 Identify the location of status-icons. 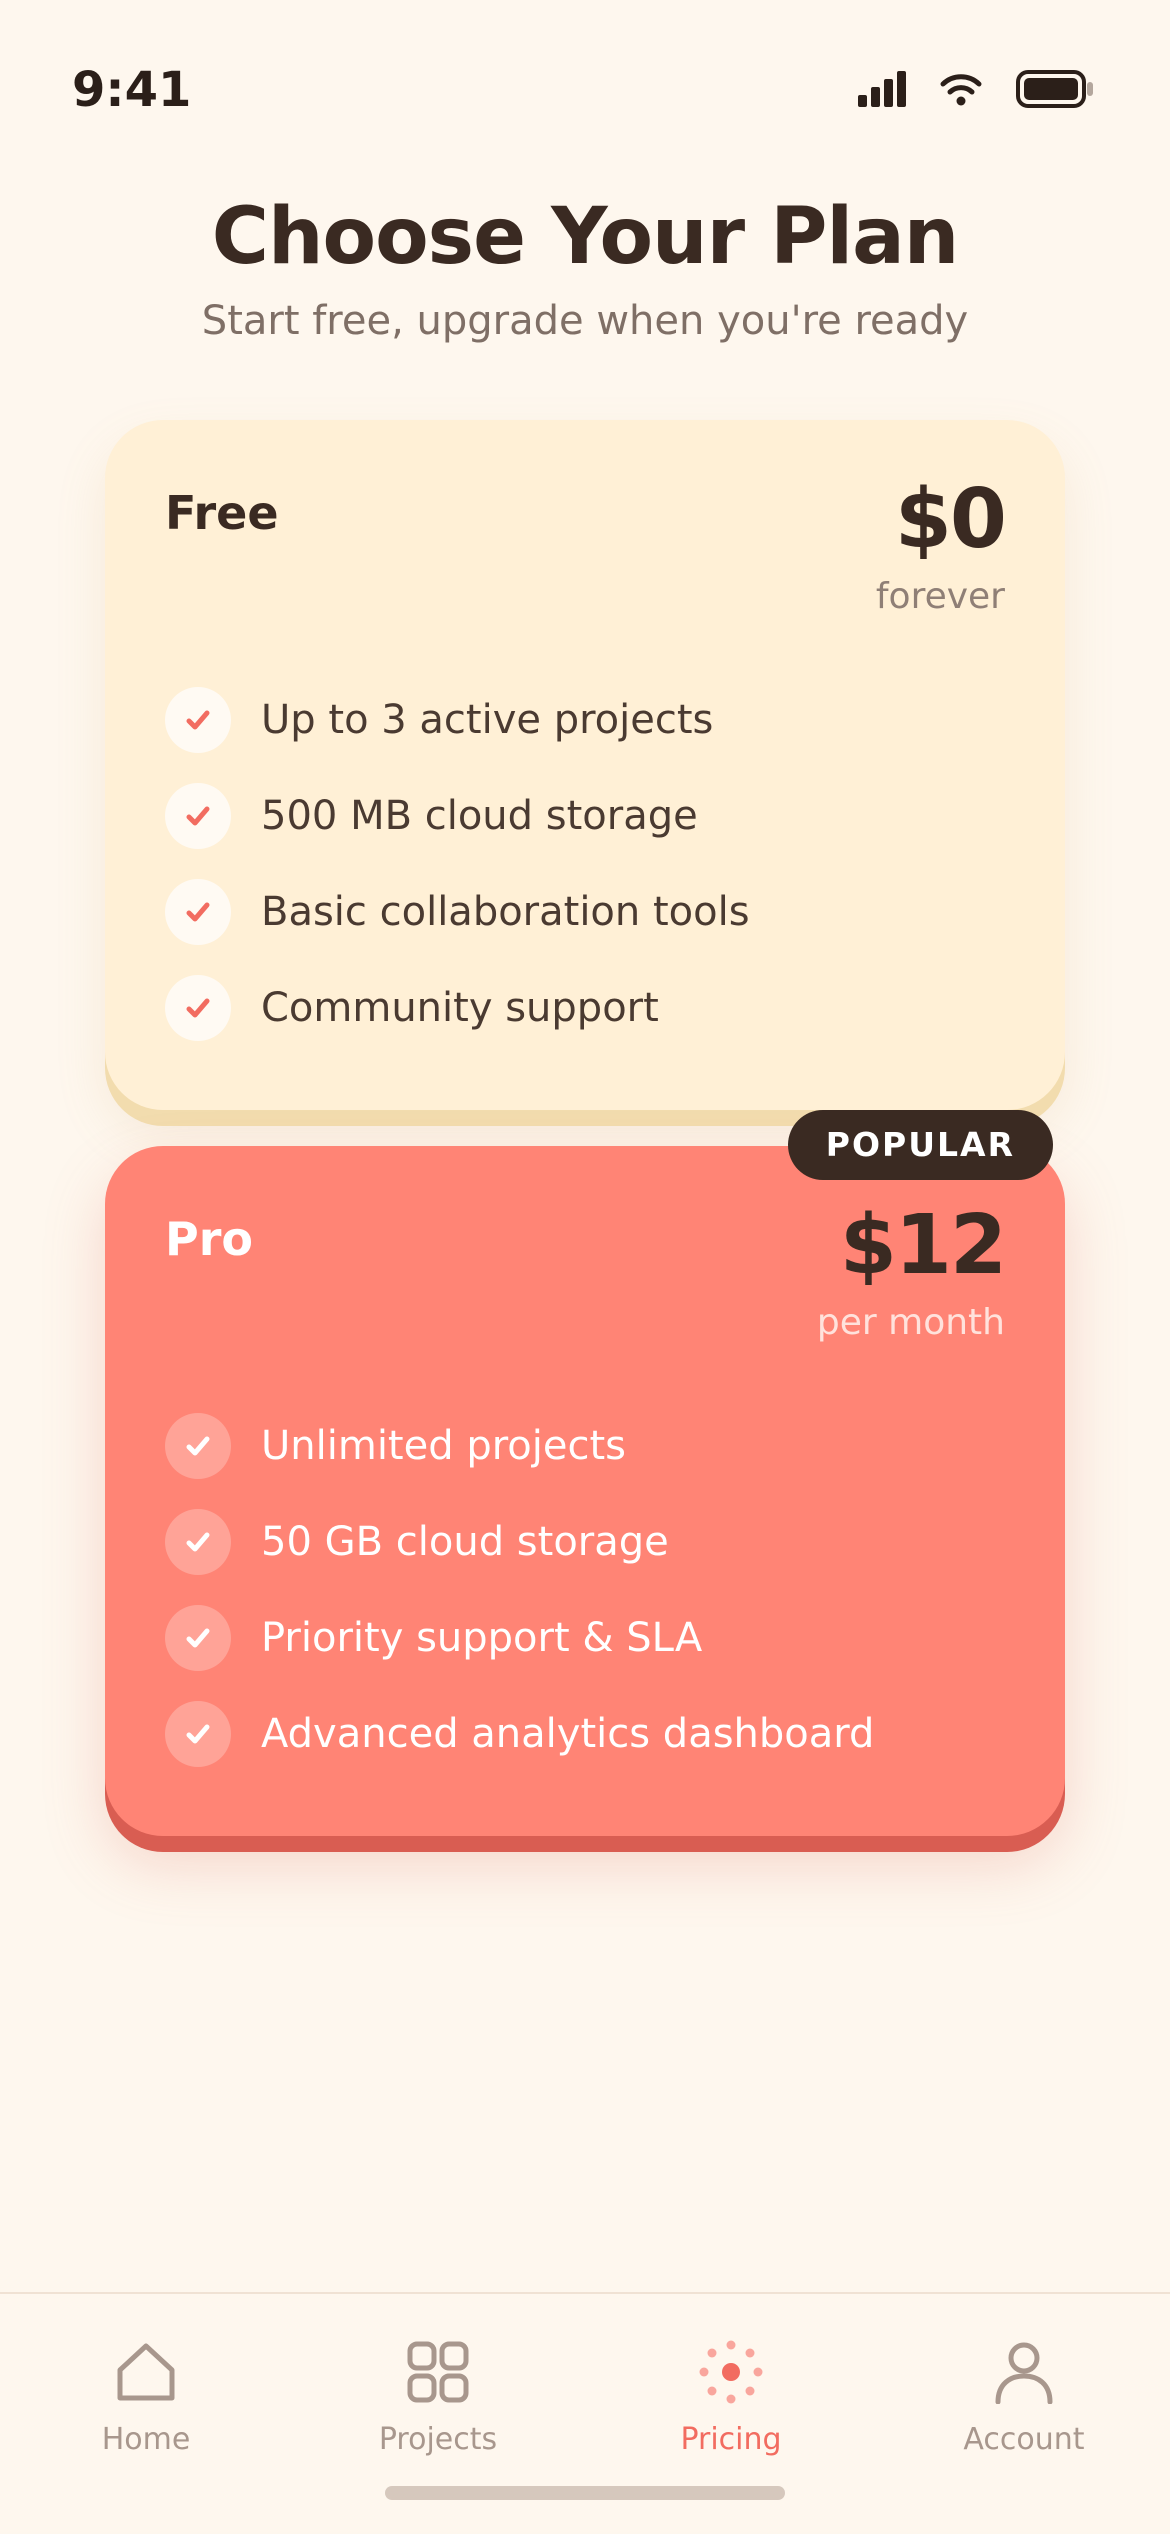
(976, 89).